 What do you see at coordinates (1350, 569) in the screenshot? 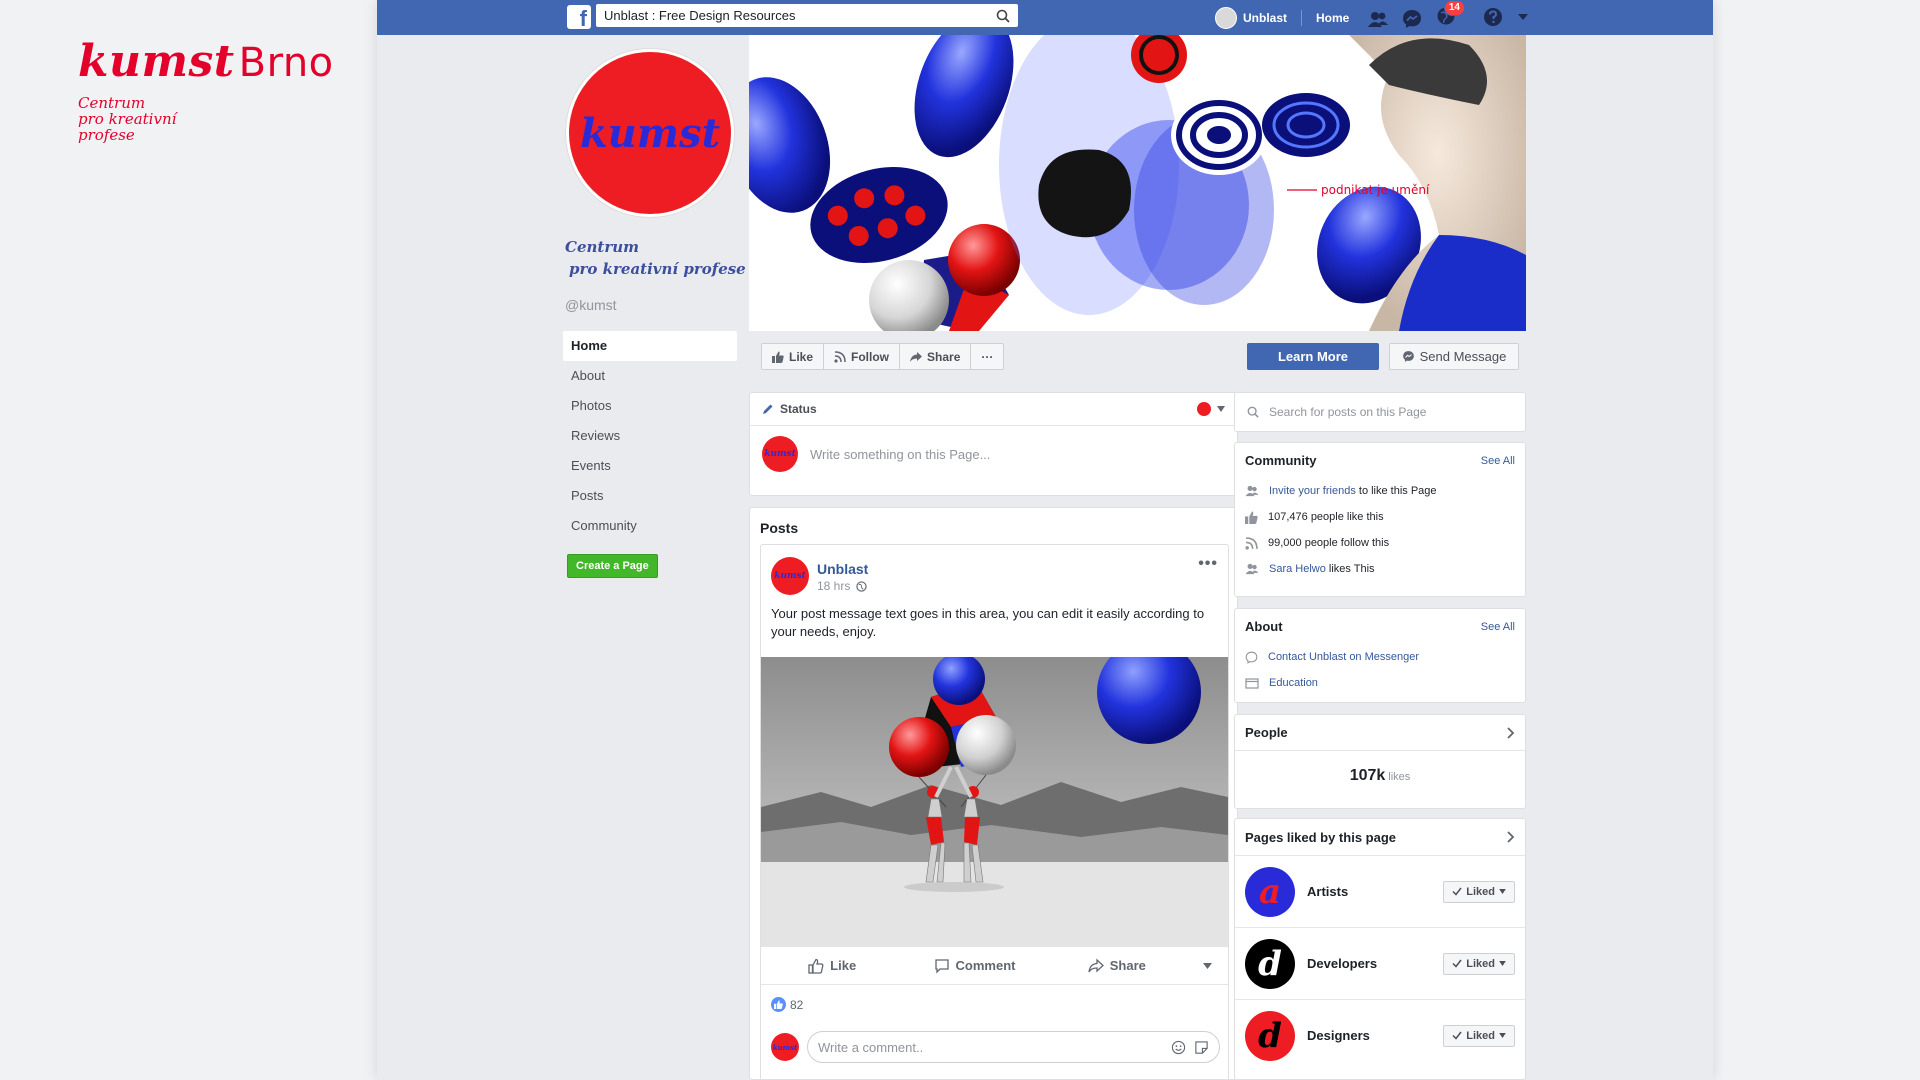
I see `friend-likes-text: likes This` at bounding box center [1350, 569].